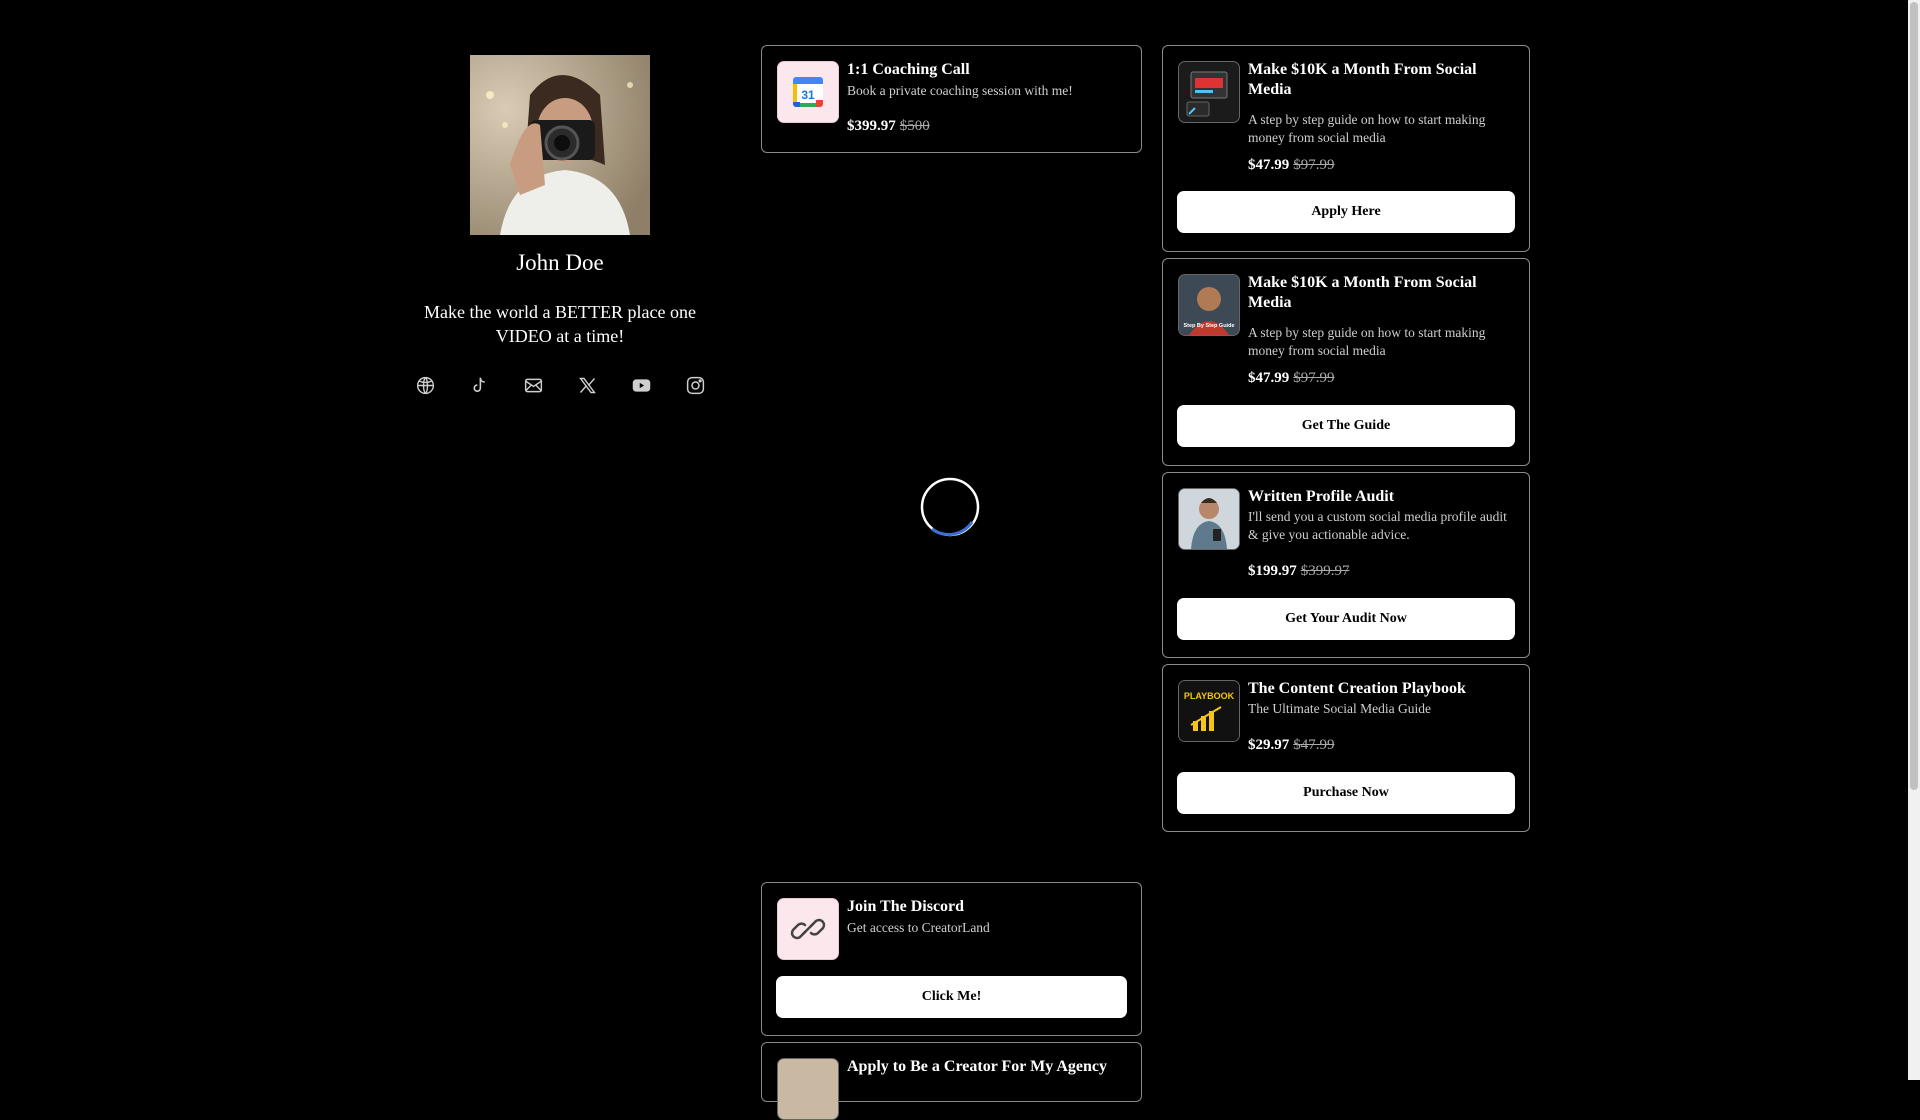 The image size is (1920, 1120). I want to click on loading-spinner-icon, so click(950, 507).